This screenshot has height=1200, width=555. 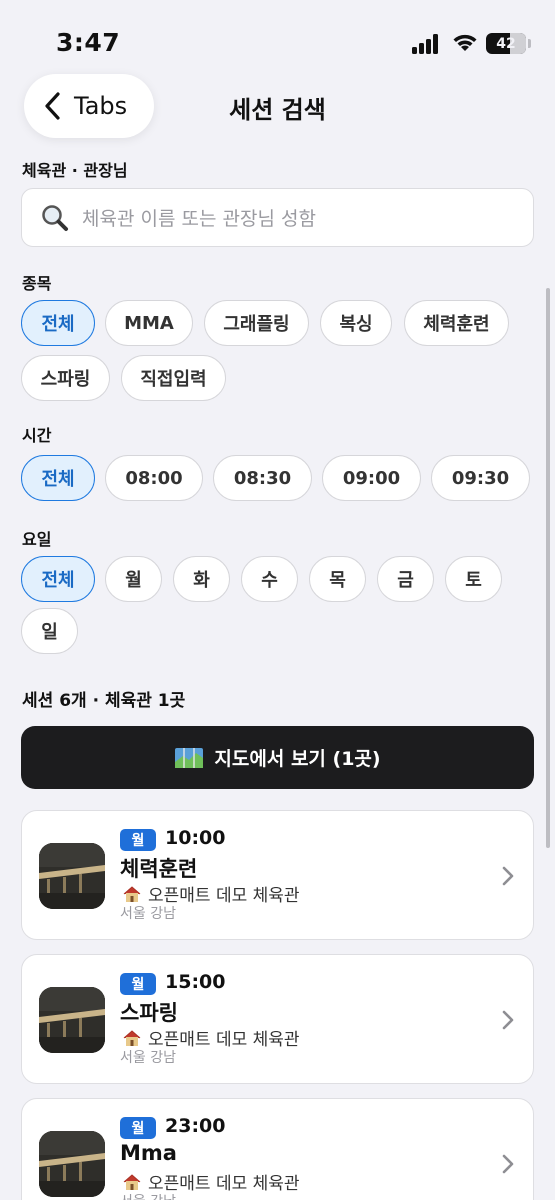 What do you see at coordinates (149, 323) in the screenshot?
I see `sport-chip-mma: MMA` at bounding box center [149, 323].